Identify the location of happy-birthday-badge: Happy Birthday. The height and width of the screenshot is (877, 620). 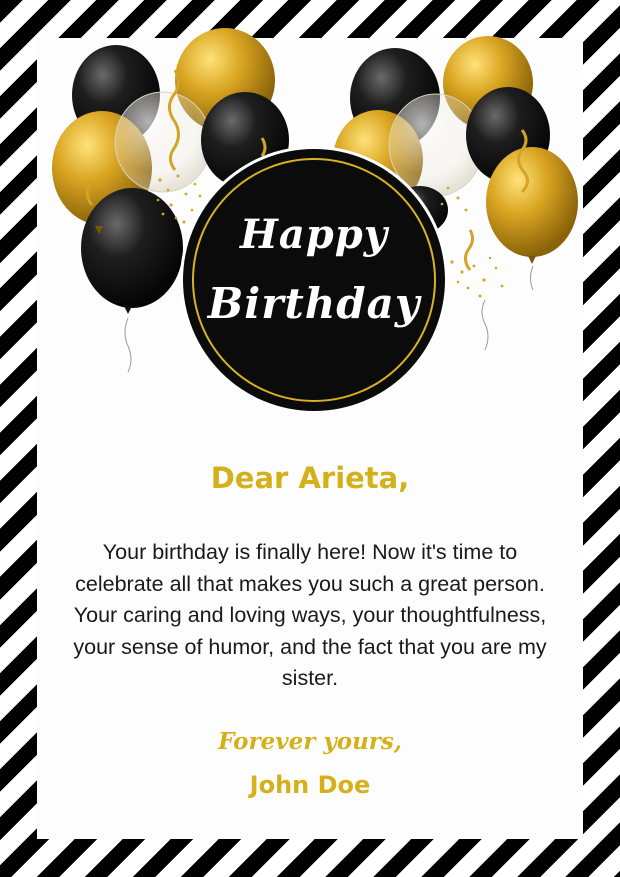
(314, 280).